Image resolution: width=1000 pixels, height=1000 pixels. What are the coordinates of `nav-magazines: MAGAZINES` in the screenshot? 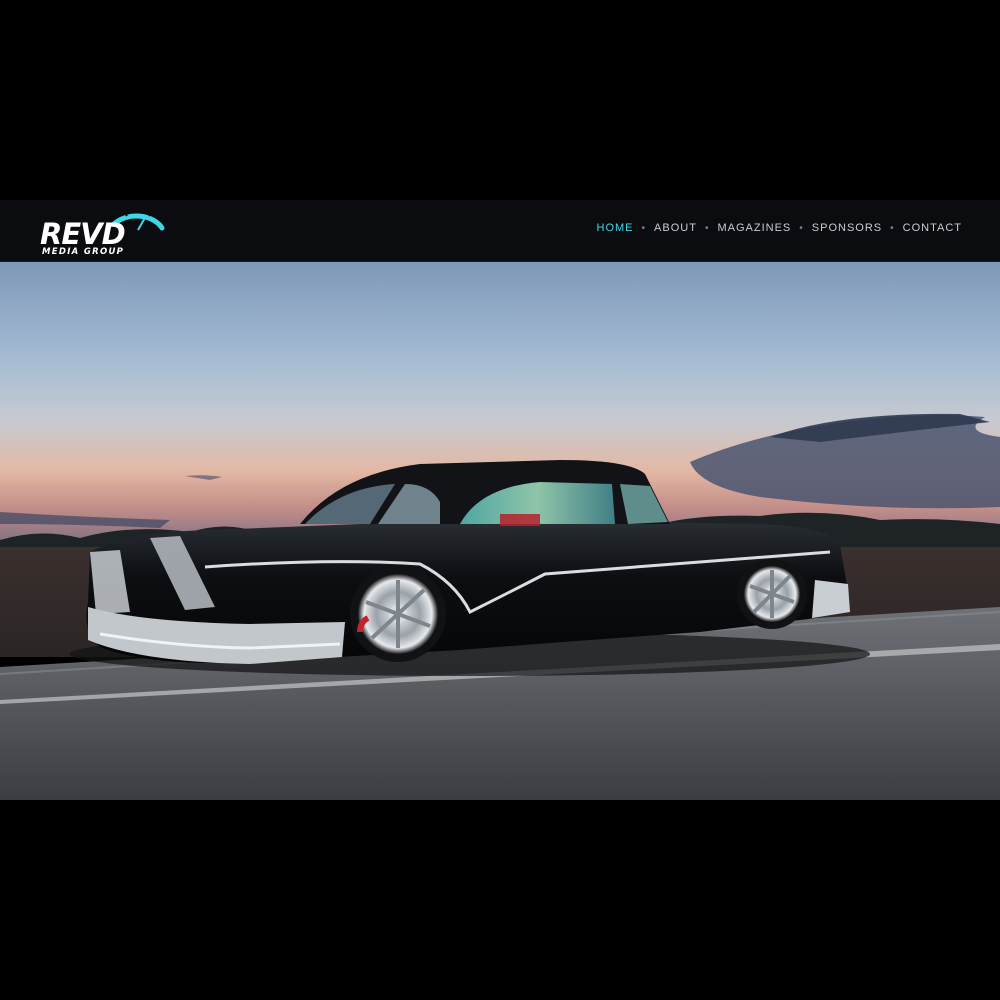 It's located at (754, 228).